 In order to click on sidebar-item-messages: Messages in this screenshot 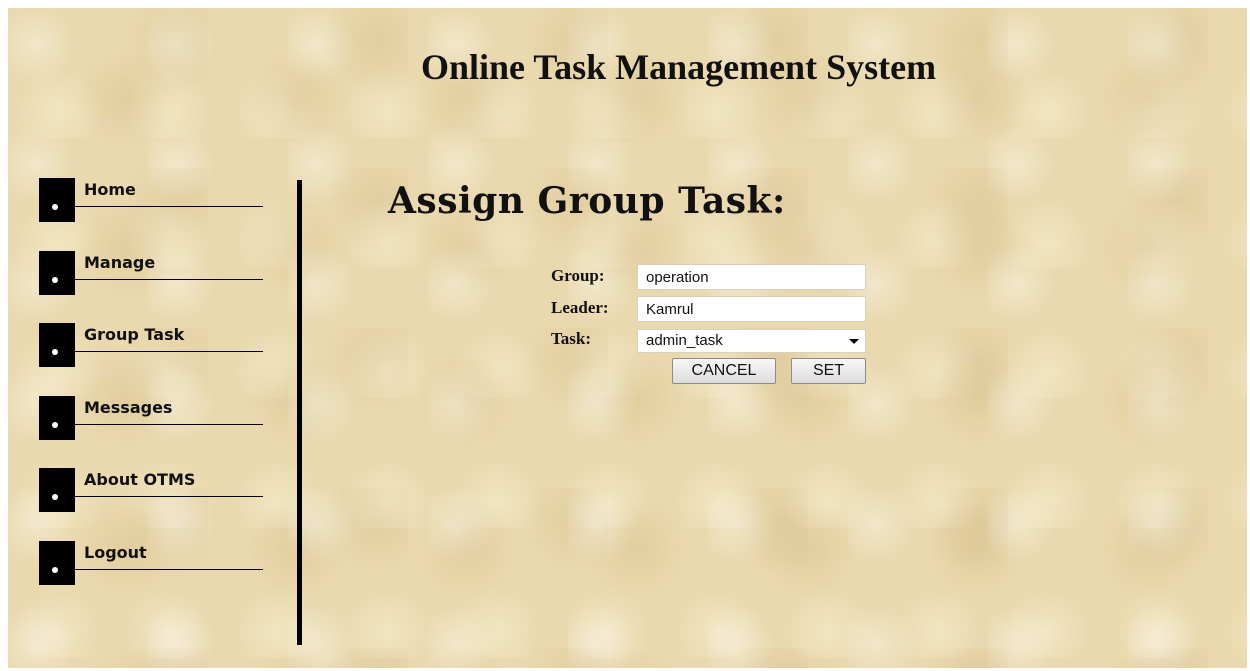, I will do `click(151, 418)`.